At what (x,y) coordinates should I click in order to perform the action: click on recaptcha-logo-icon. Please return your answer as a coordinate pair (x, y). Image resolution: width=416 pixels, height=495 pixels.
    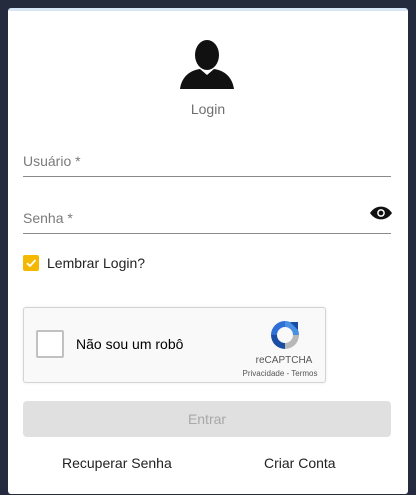
    Looking at the image, I should click on (285, 335).